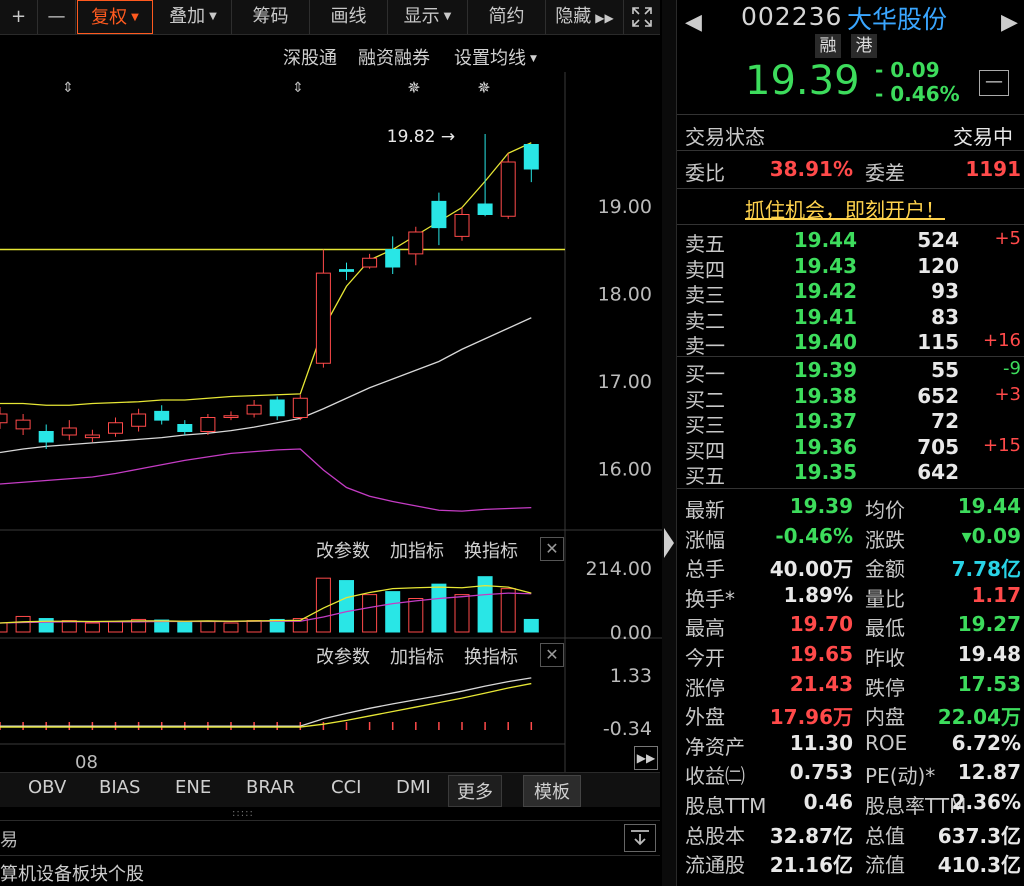 Image resolution: width=1024 pixels, height=886 pixels. Describe the element at coordinates (646, 758) in the screenshot. I see `expand-right-icon: ▶▶` at that location.